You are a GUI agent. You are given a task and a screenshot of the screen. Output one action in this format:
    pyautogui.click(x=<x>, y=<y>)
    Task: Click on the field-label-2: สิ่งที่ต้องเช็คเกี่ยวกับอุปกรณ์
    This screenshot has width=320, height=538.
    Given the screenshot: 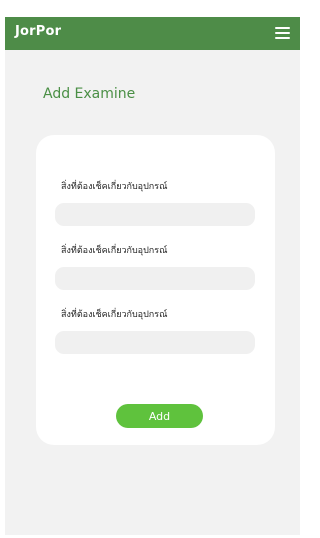 What is the action you would take?
    pyautogui.click(x=114, y=251)
    